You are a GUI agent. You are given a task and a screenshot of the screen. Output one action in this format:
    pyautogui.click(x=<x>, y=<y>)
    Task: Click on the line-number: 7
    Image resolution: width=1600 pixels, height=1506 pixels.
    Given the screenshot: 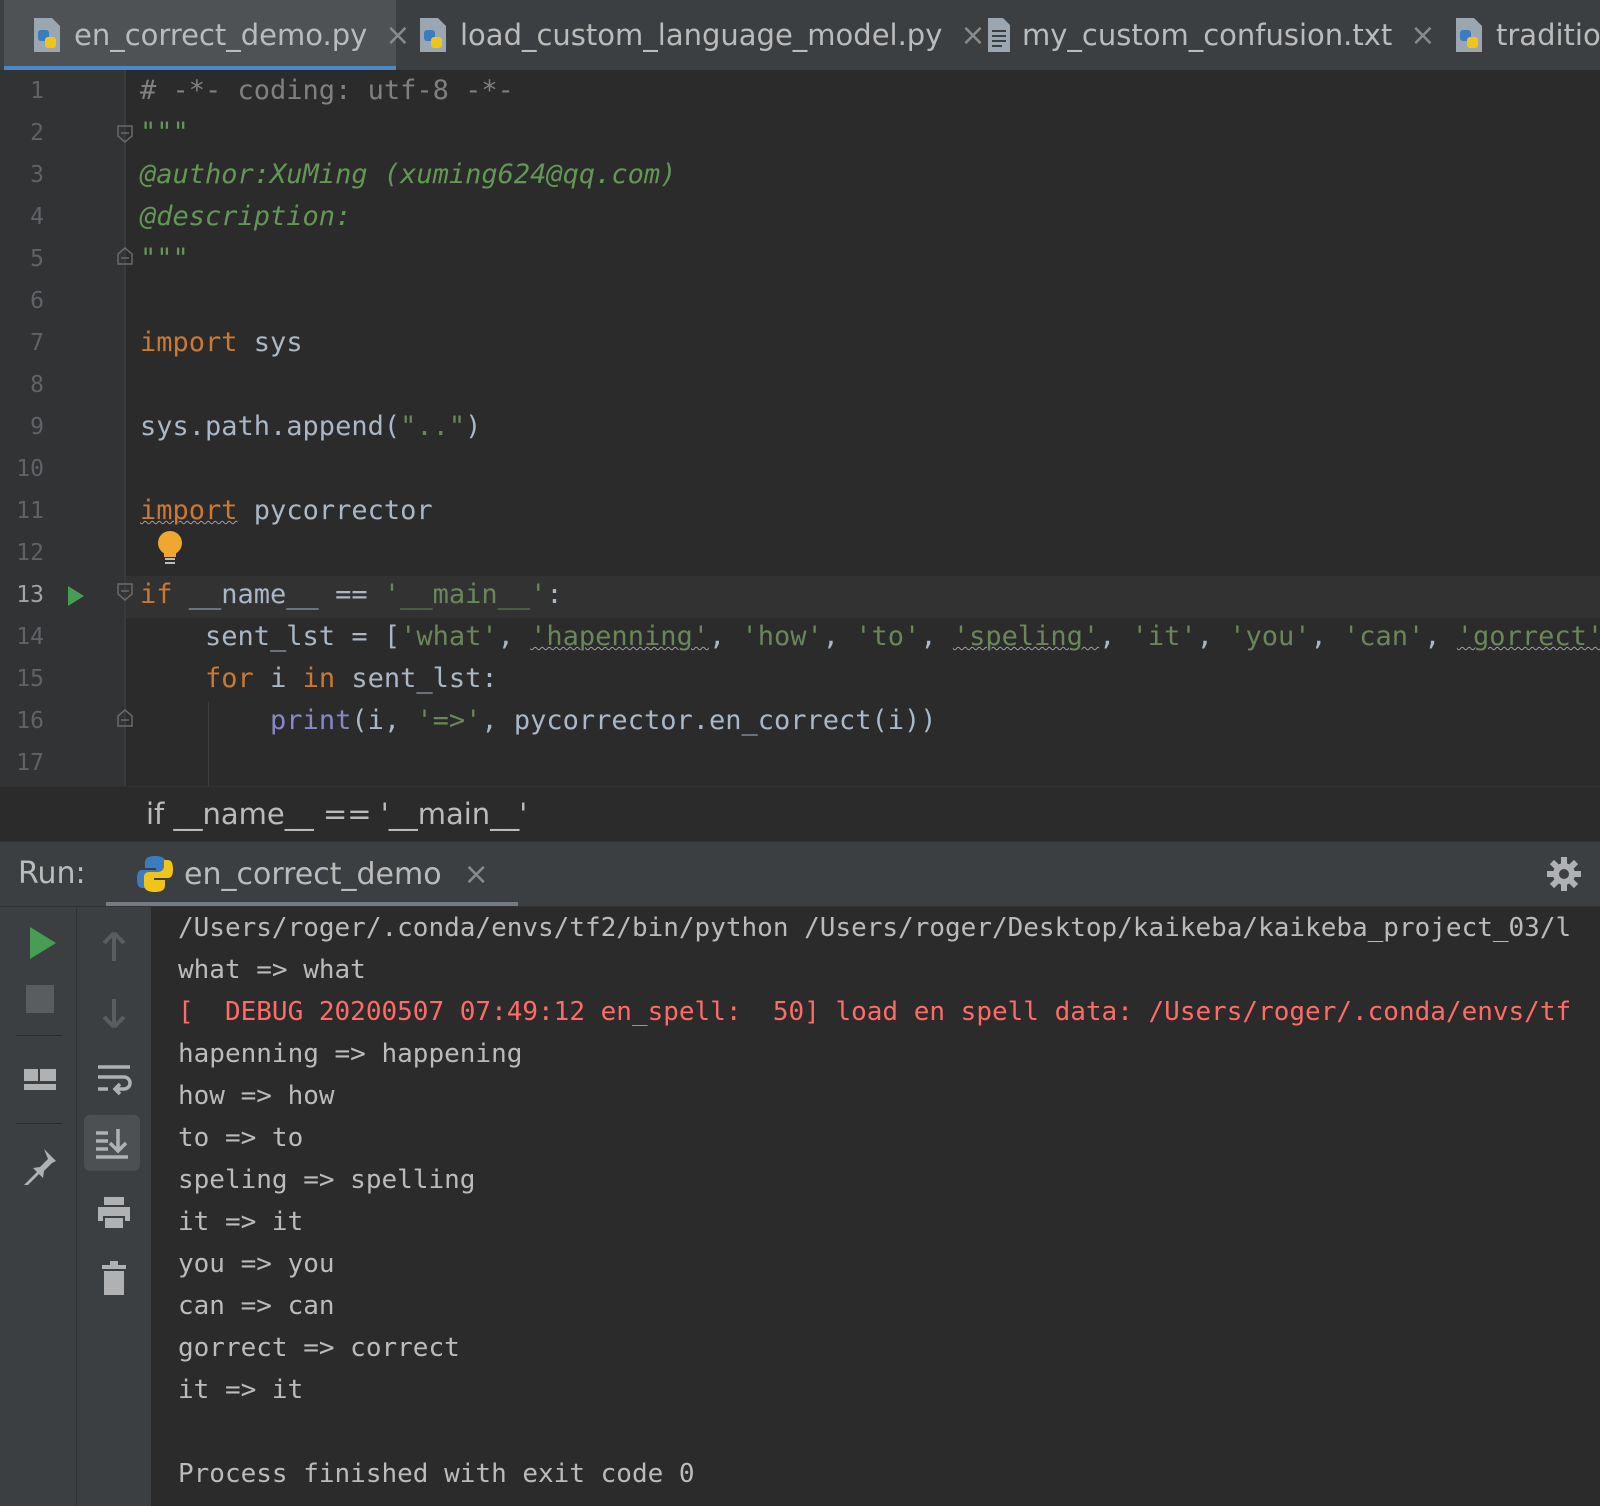 What is the action you would take?
    pyautogui.click(x=37, y=343)
    